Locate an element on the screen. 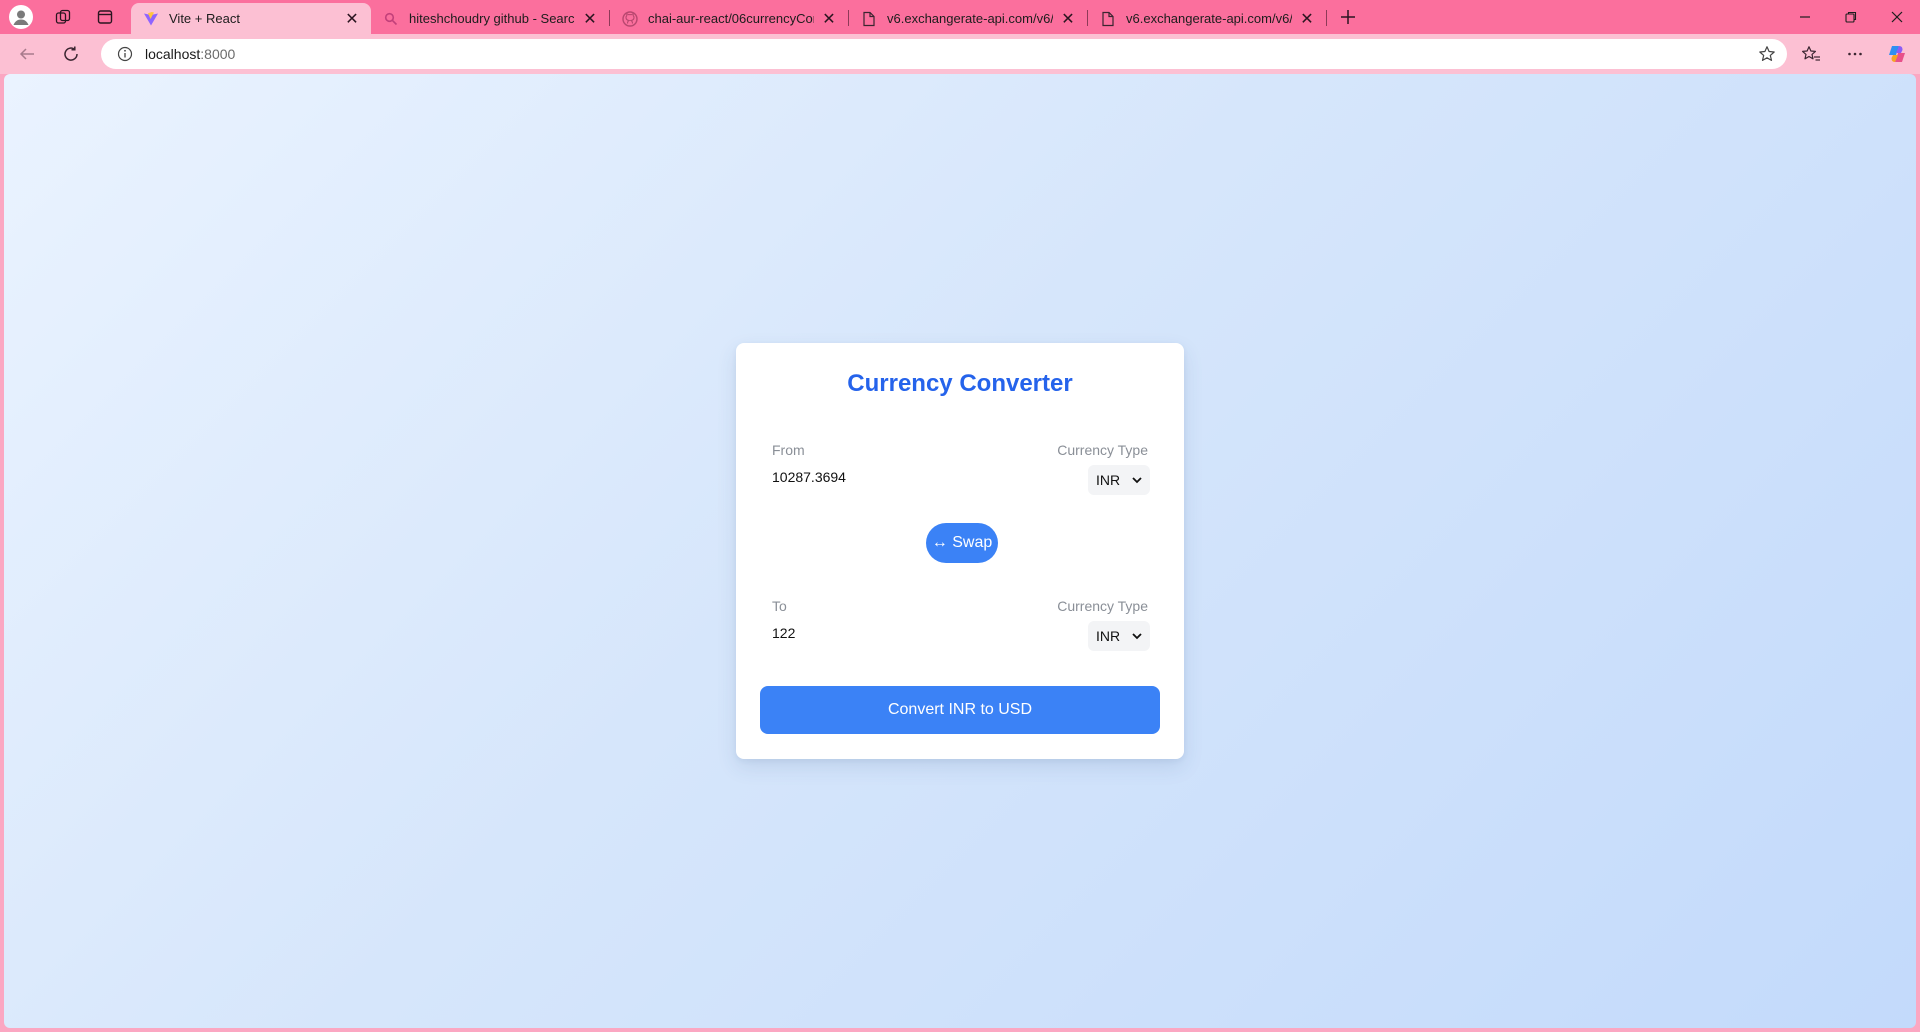  back-arrow-icon is located at coordinates (26, 54).